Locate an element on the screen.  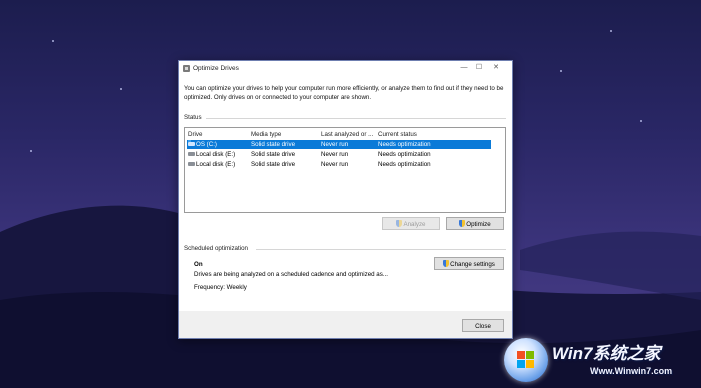
watermark-title: Win7系统之家 is located at coordinates (606, 353).